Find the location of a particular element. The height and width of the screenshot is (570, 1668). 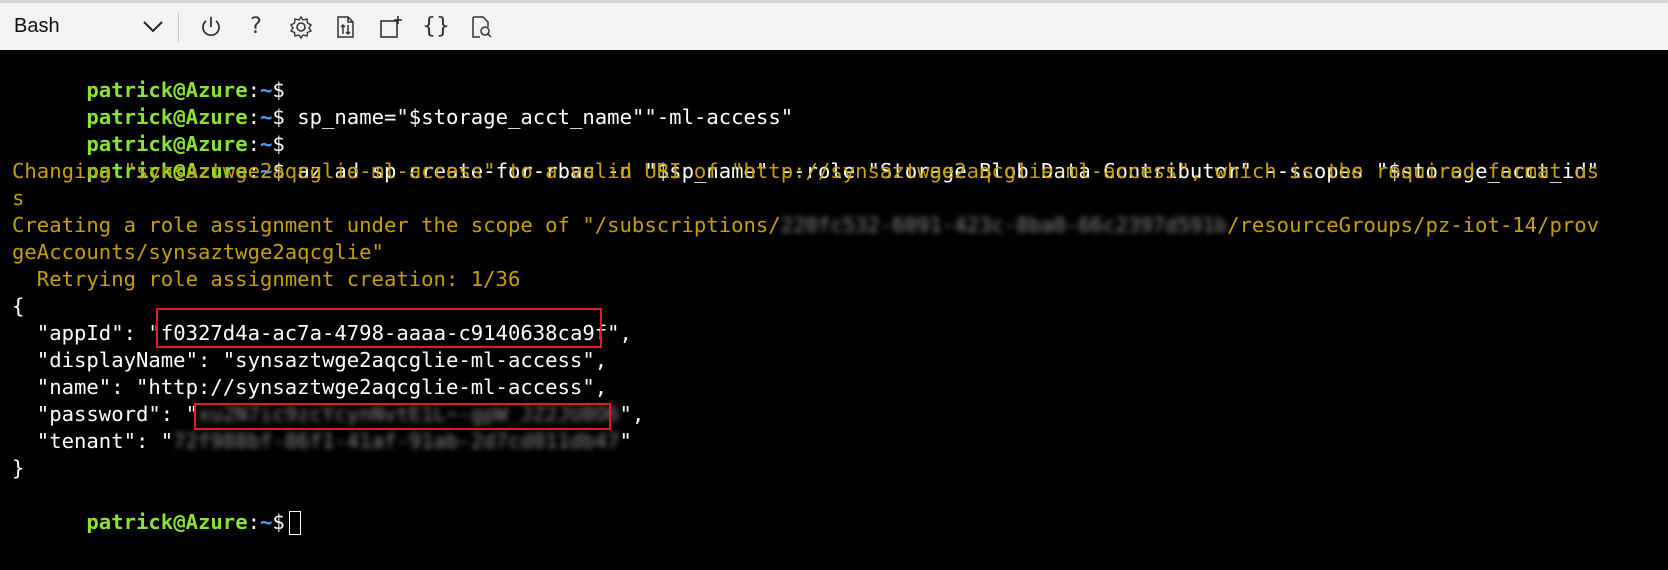

help-button: ? is located at coordinates (256, 27).